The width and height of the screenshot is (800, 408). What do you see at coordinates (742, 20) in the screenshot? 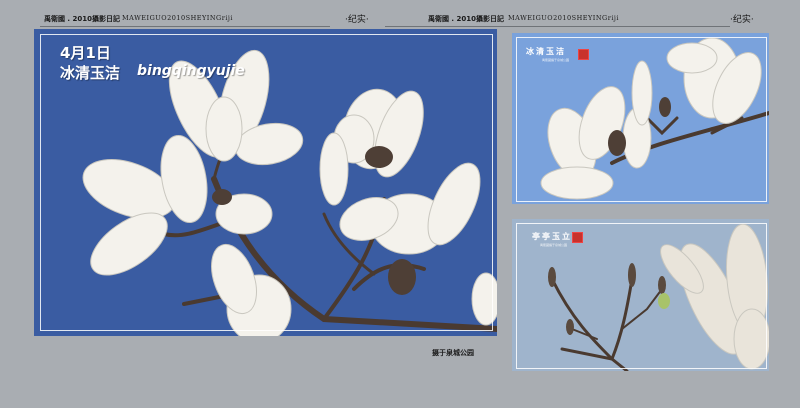
I see `header-tag-right: ·纪实·` at bounding box center [742, 20].